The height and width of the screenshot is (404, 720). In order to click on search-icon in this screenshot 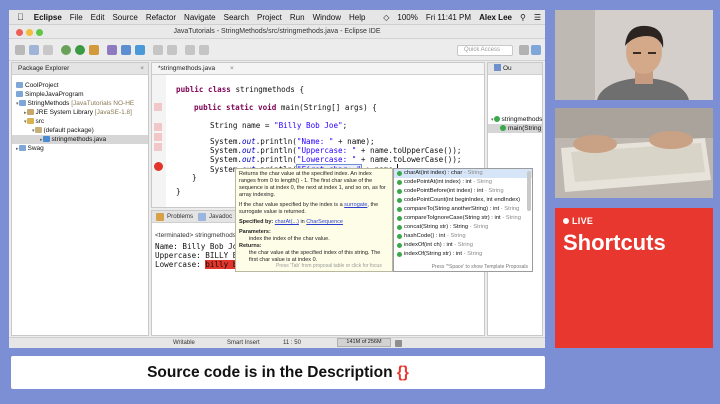, I will do `click(172, 50)`.